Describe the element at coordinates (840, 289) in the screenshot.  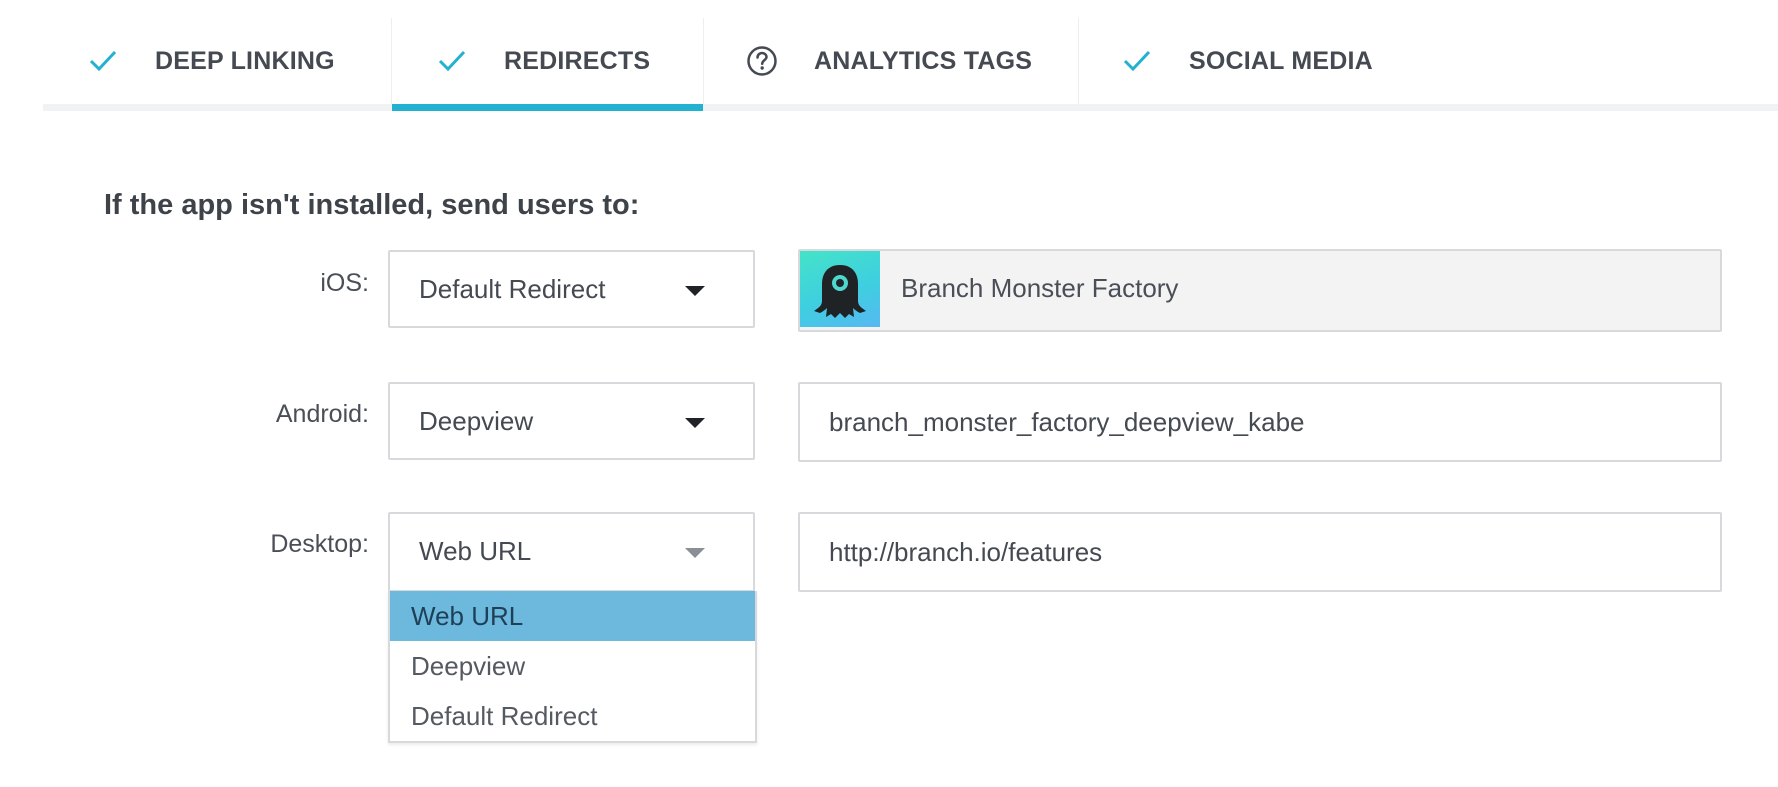
I see `branch-monster-app-icon` at that location.